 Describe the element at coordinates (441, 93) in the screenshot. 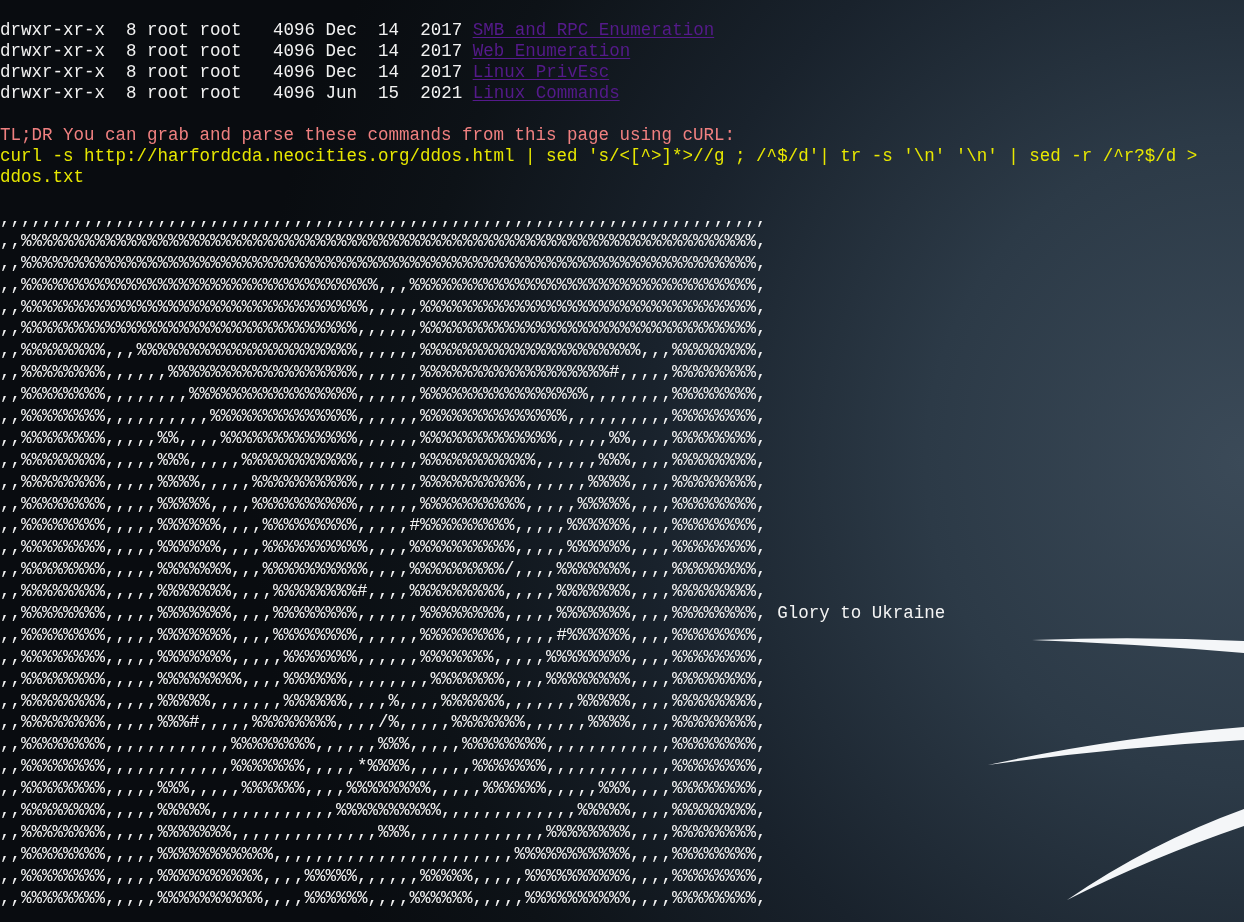

I see `year-text: 2021` at that location.